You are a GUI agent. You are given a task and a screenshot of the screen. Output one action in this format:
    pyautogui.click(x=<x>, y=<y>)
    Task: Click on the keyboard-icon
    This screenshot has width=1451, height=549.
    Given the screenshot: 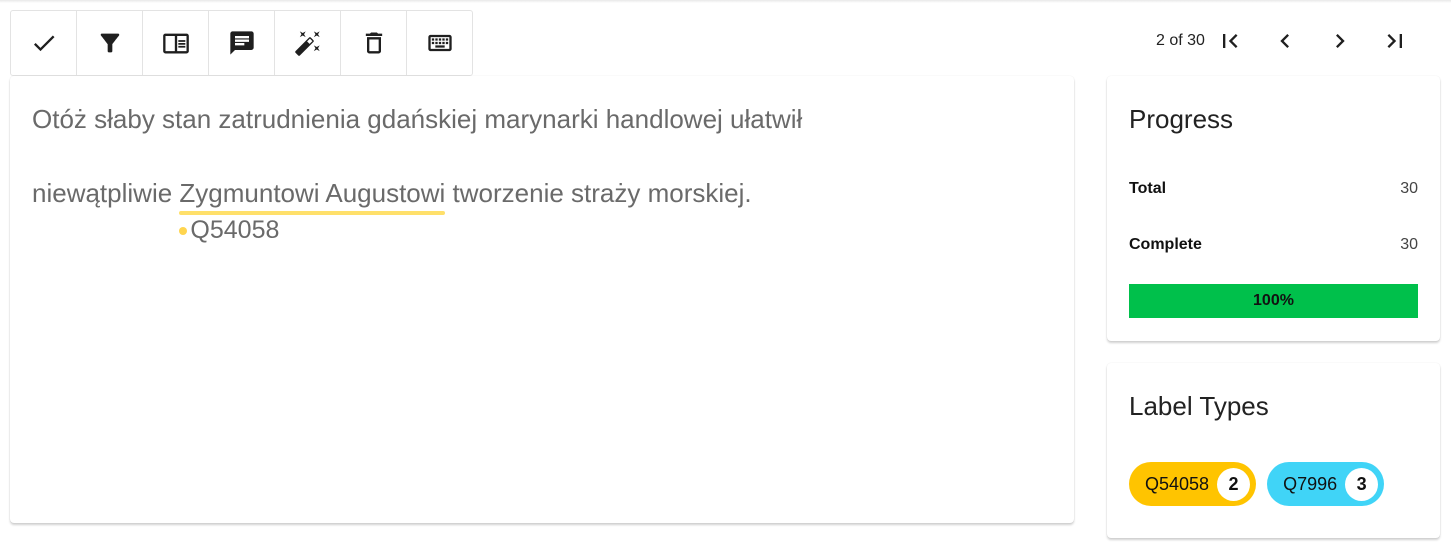 What is the action you would take?
    pyautogui.click(x=439, y=43)
    